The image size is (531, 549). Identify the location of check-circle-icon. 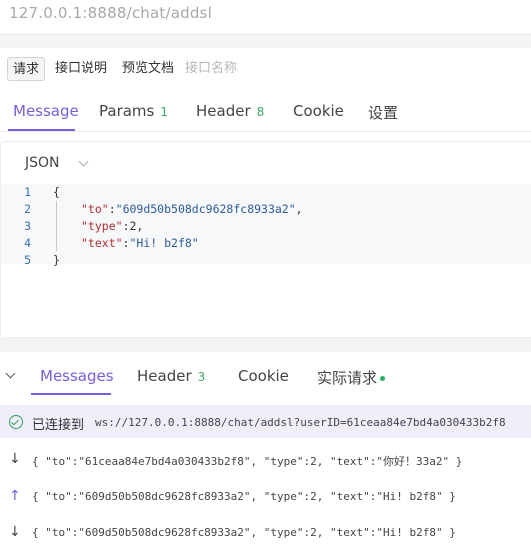
(16, 422).